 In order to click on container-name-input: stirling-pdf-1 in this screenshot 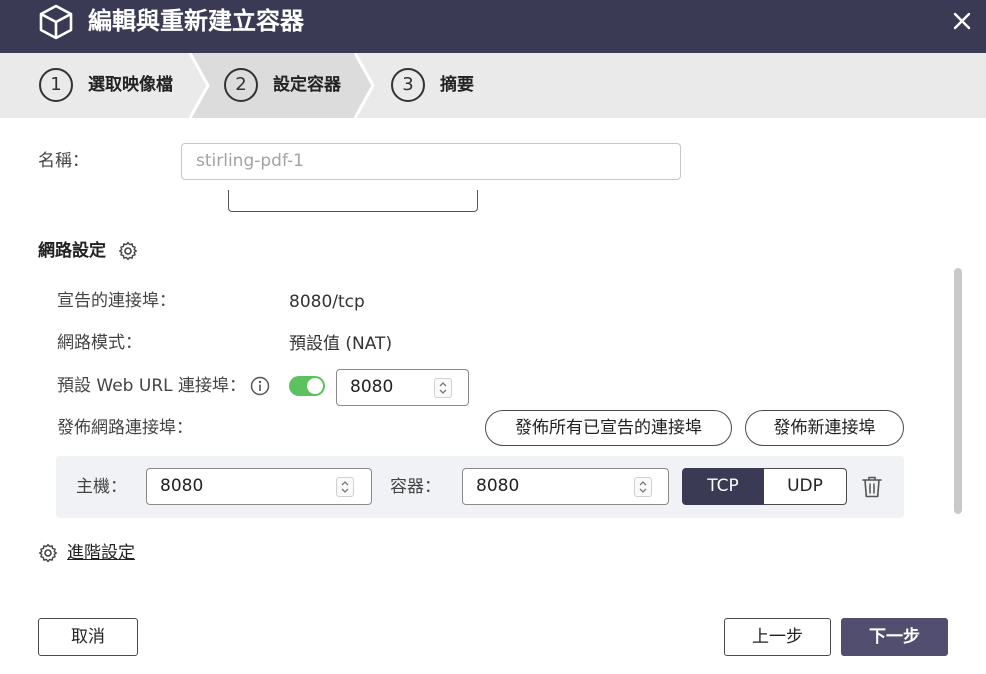, I will do `click(431, 161)`.